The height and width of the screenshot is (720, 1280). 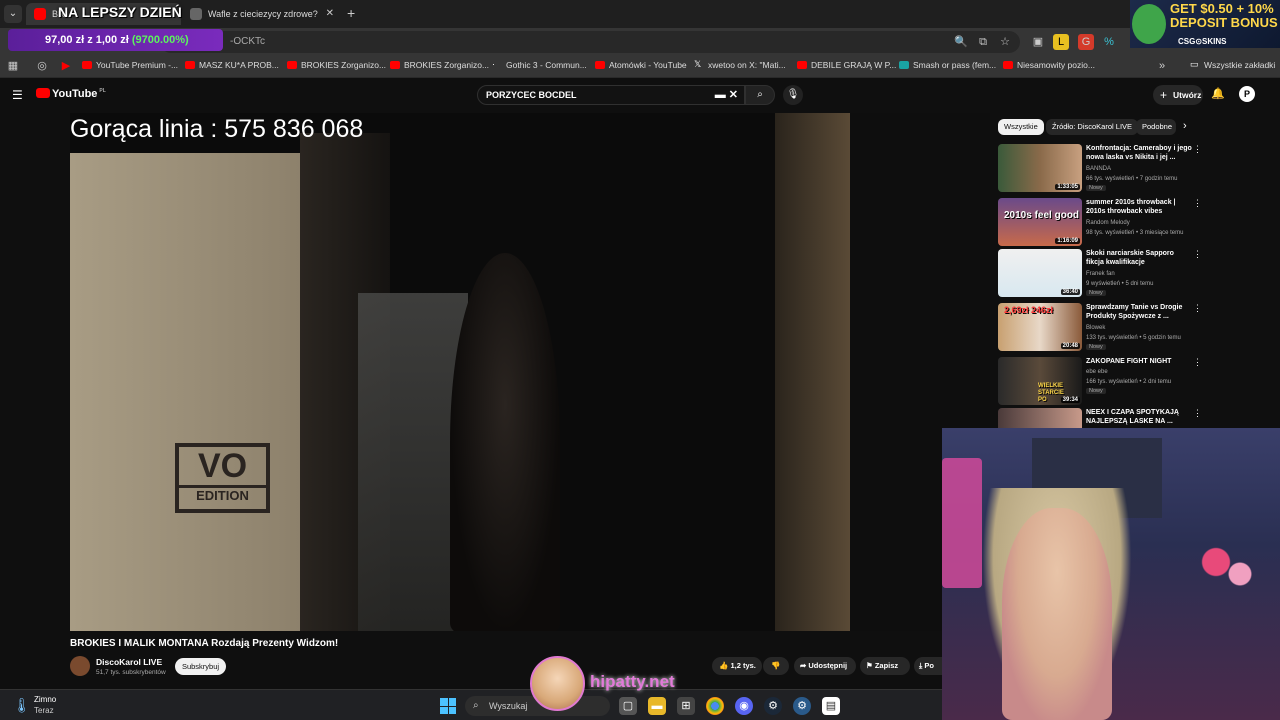 What do you see at coordinates (448, 706) in the screenshot?
I see `windows-start-icon` at bounding box center [448, 706].